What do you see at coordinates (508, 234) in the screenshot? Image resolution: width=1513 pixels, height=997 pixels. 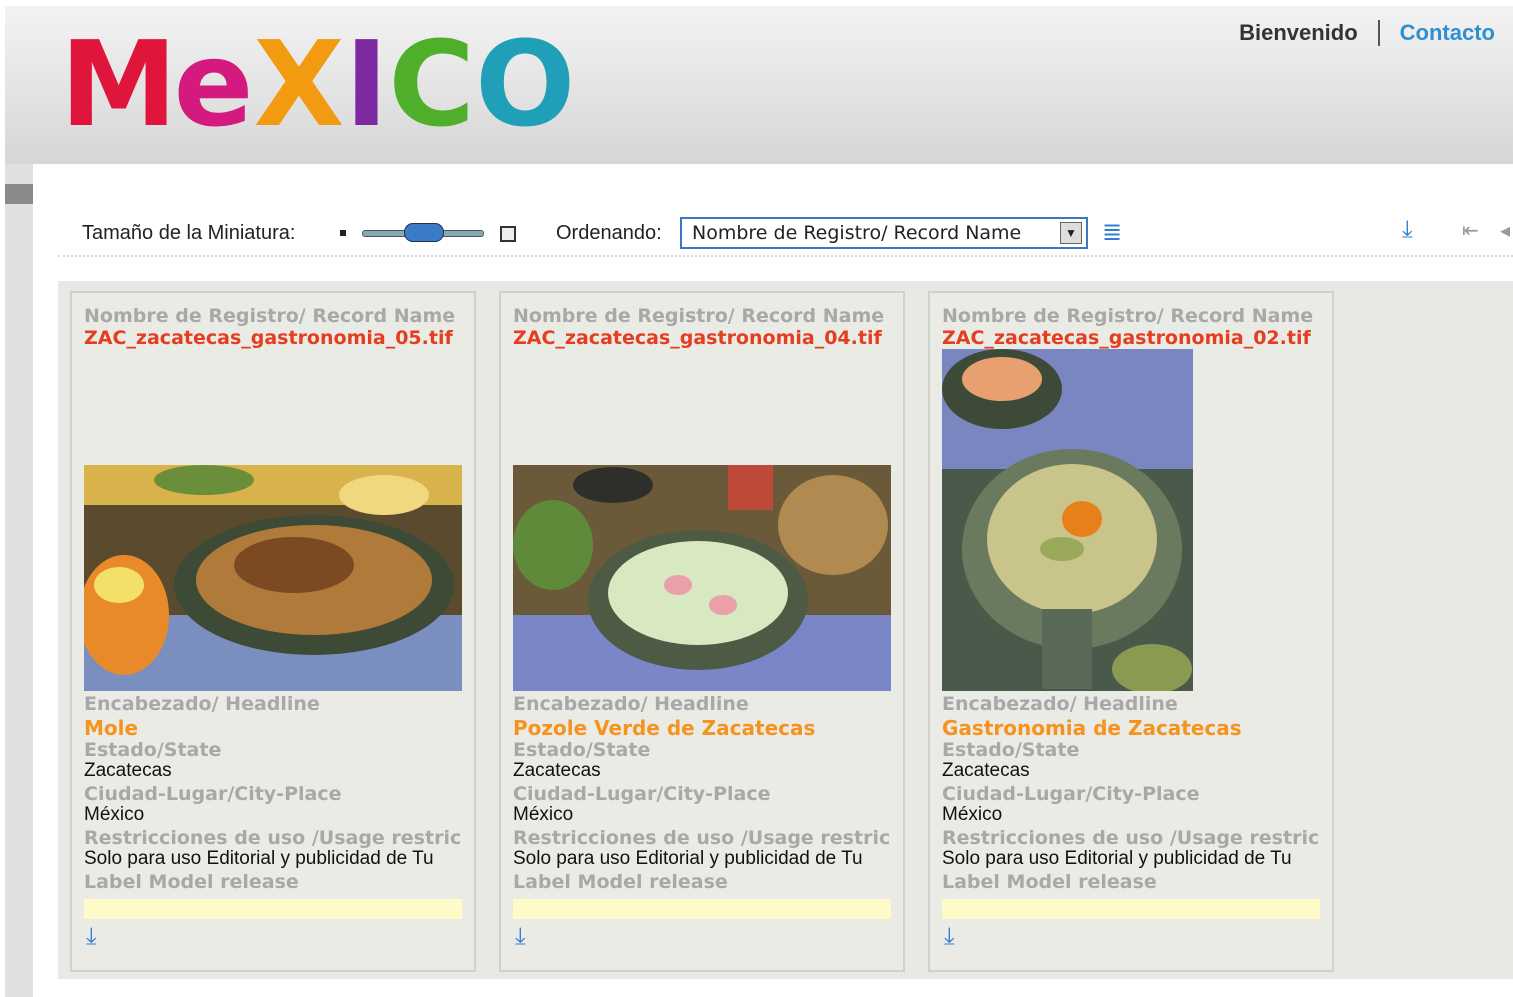 I see `large-thumbnail-icon` at bounding box center [508, 234].